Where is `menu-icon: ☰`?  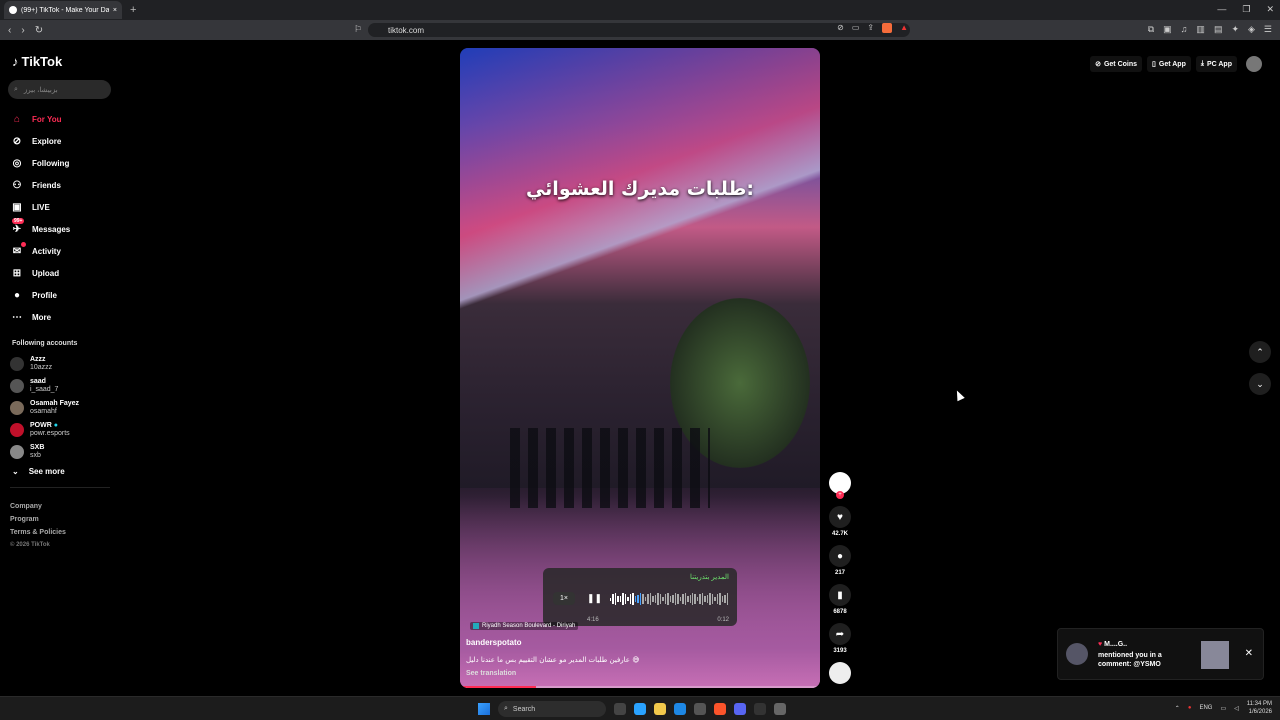
menu-icon: ☰ is located at coordinates (1268, 29).